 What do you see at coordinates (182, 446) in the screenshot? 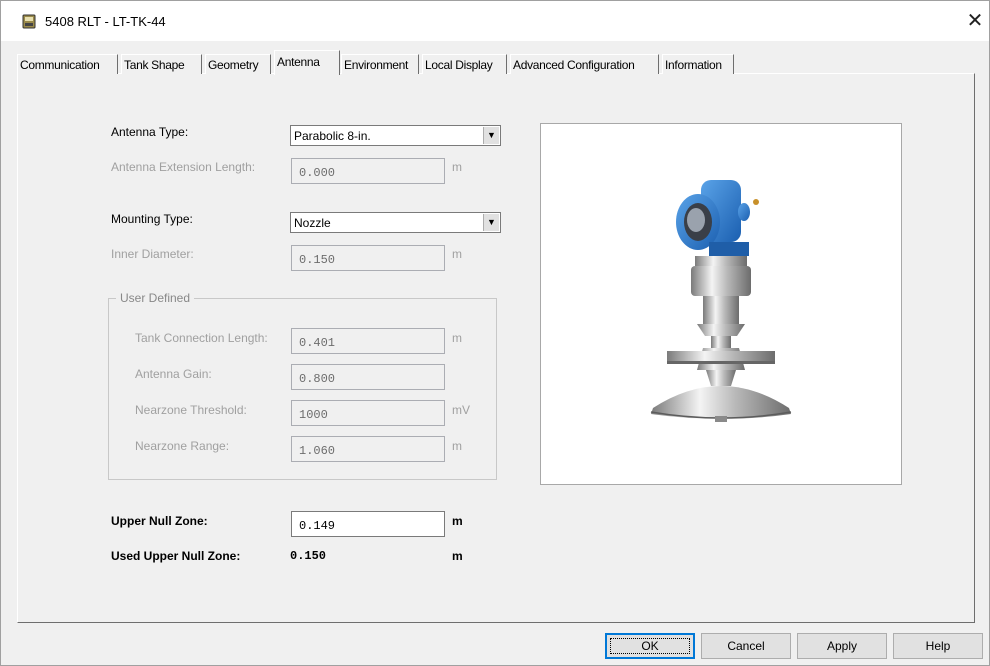
I see `nearzone-range-label: Nearzone Range:` at bounding box center [182, 446].